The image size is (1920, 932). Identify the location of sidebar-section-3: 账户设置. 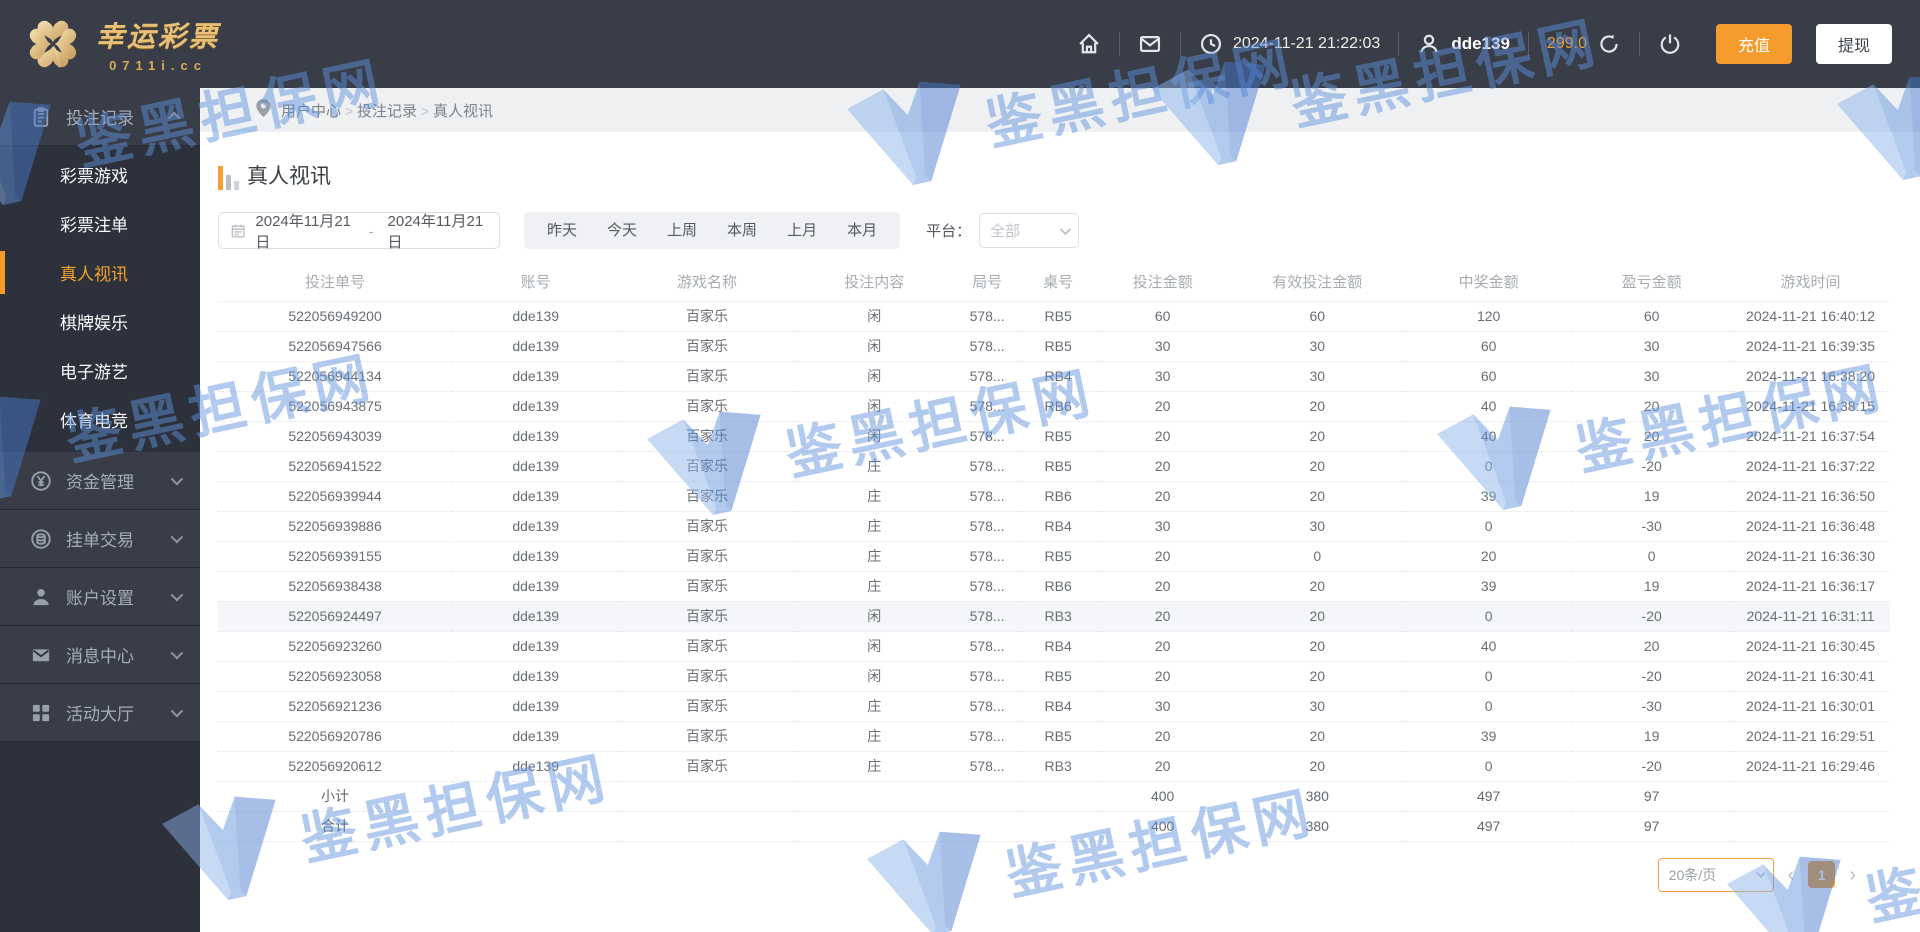
(100, 597).